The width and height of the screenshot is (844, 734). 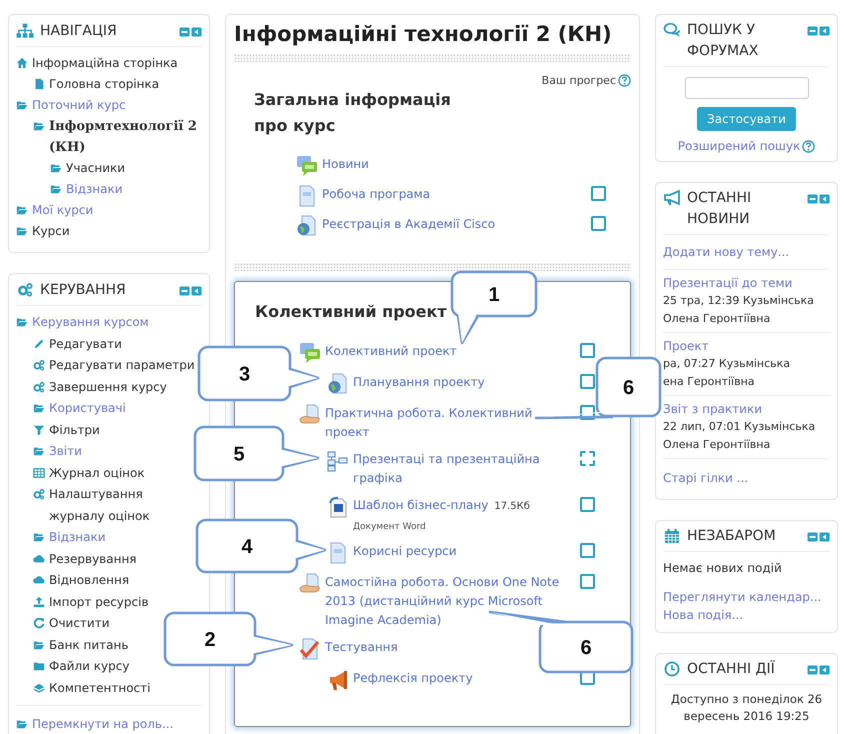 I want to click on advanced-search-link: Розширений пошук, so click(x=739, y=146).